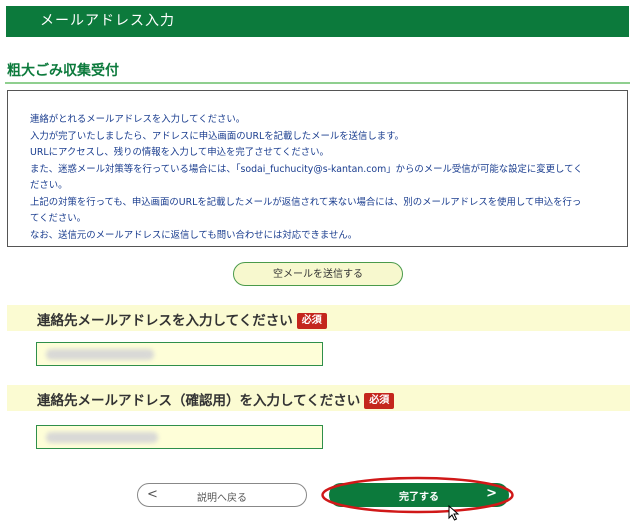 This screenshot has width=640, height=524. I want to click on page-header-title: メールアドレス入力, so click(107, 21).